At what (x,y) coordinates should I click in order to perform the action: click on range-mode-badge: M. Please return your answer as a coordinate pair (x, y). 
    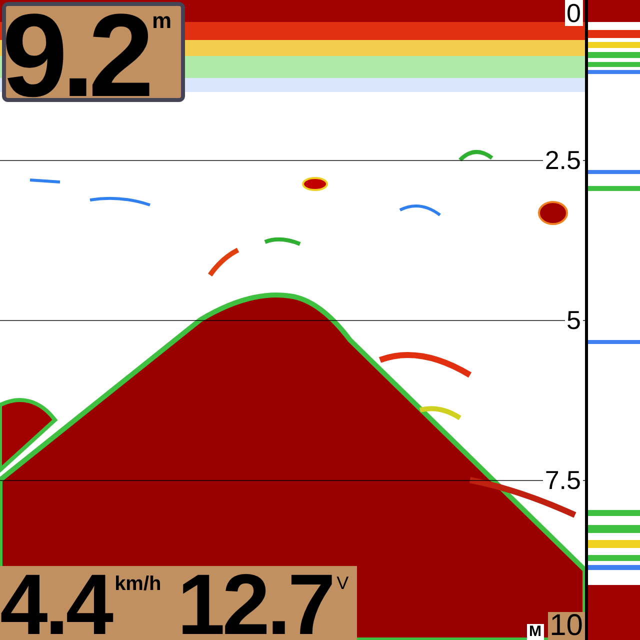
    Looking at the image, I should click on (535, 632).